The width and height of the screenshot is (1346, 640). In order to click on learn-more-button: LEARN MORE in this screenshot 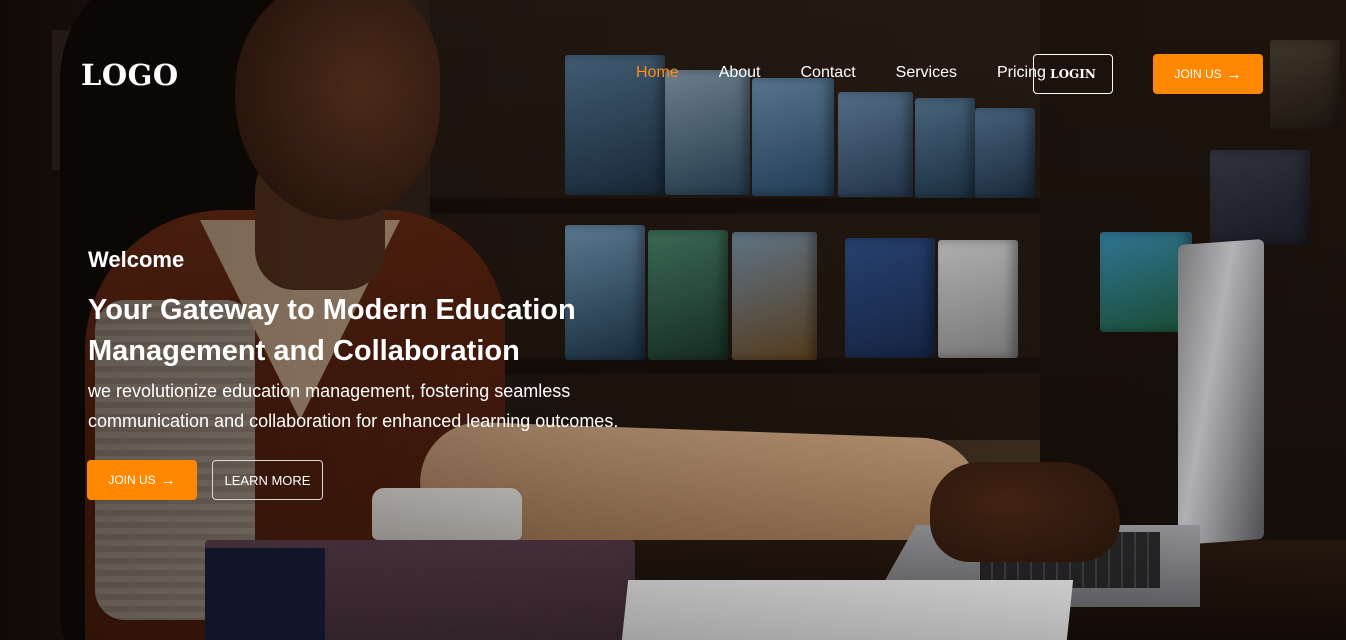, I will do `click(267, 480)`.